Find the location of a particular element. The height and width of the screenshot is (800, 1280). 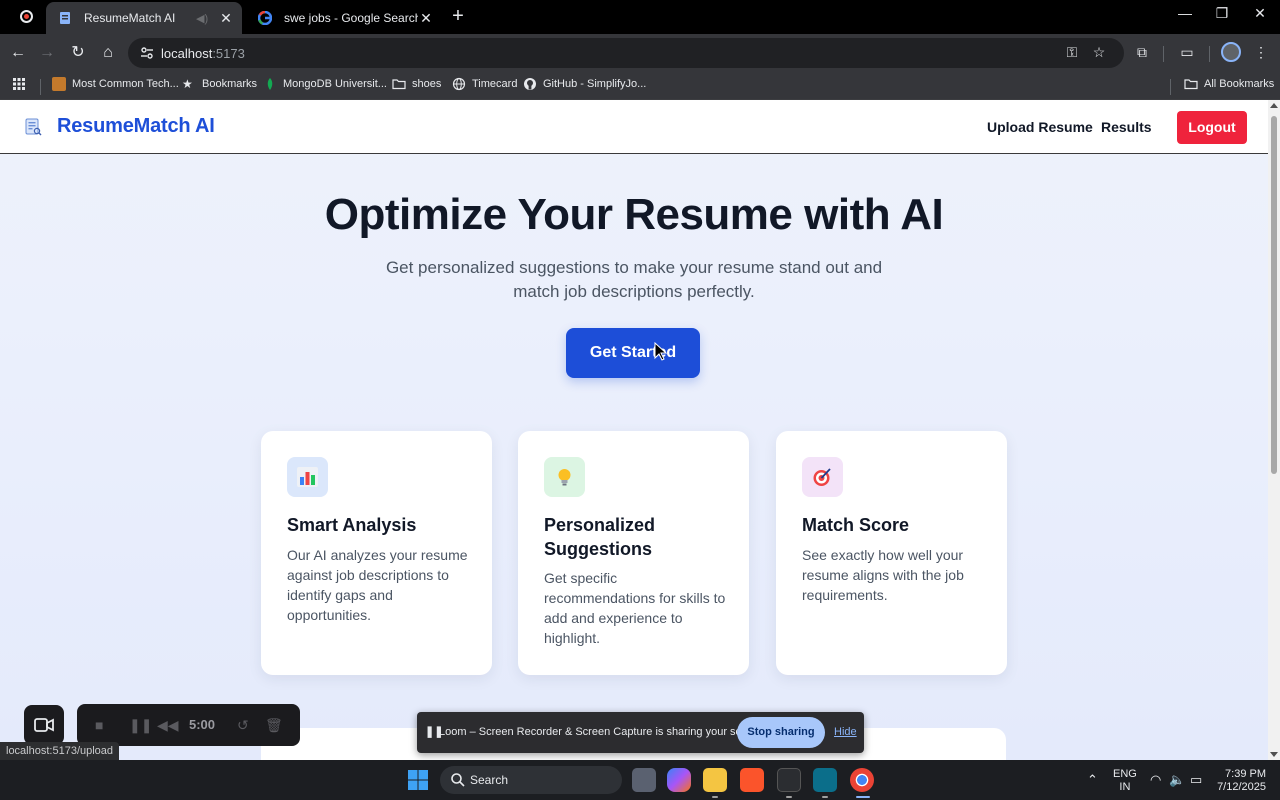

nav-results: Results is located at coordinates (1126, 127).